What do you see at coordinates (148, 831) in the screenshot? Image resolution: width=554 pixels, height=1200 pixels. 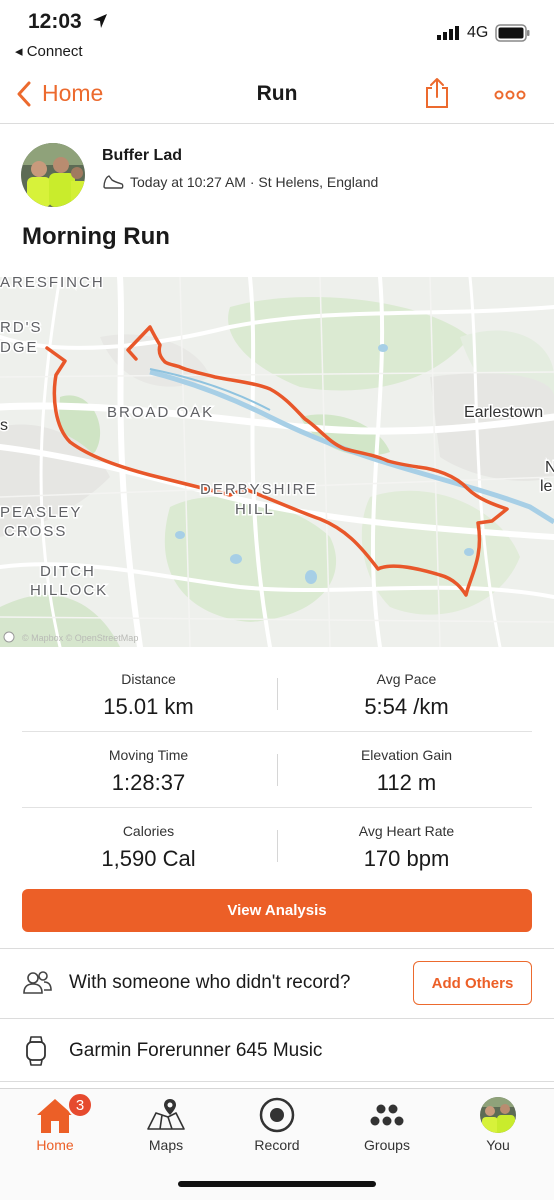 I see `stat-label: Calories` at bounding box center [148, 831].